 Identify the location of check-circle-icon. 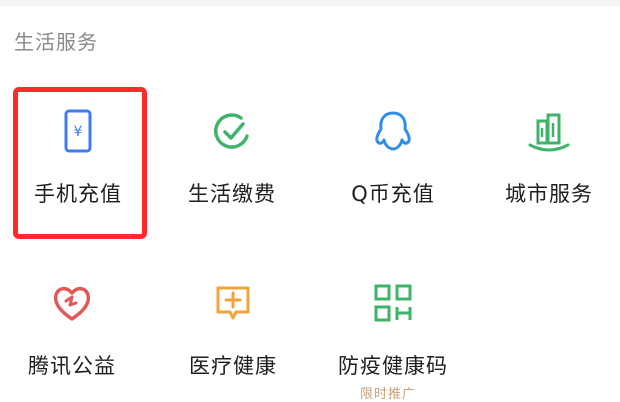
(232, 131).